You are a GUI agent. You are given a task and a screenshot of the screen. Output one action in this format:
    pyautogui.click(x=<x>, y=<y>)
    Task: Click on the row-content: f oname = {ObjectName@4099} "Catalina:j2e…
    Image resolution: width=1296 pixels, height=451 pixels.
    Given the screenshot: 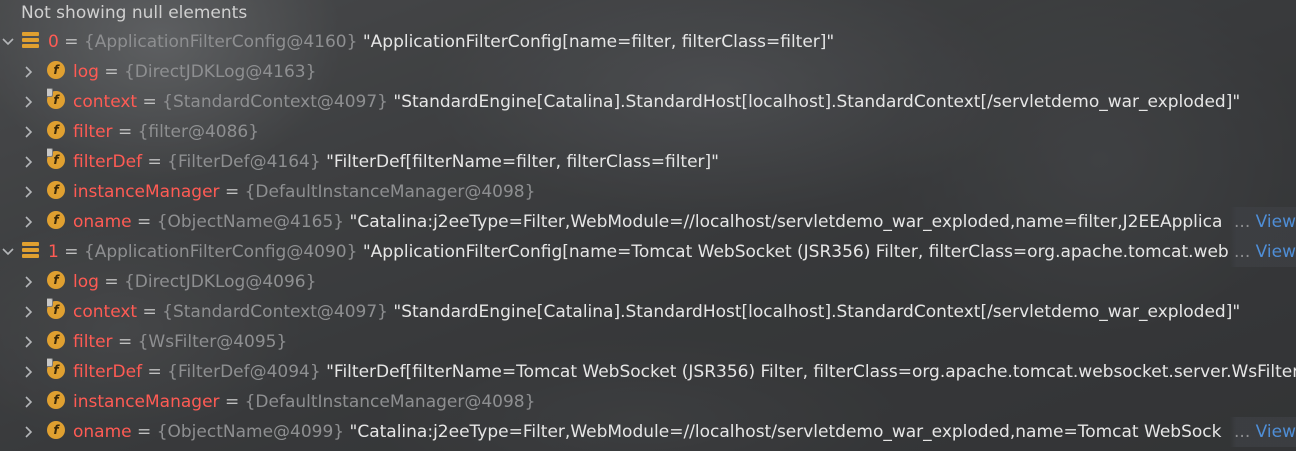 What is the action you would take?
    pyautogui.click(x=671, y=432)
    